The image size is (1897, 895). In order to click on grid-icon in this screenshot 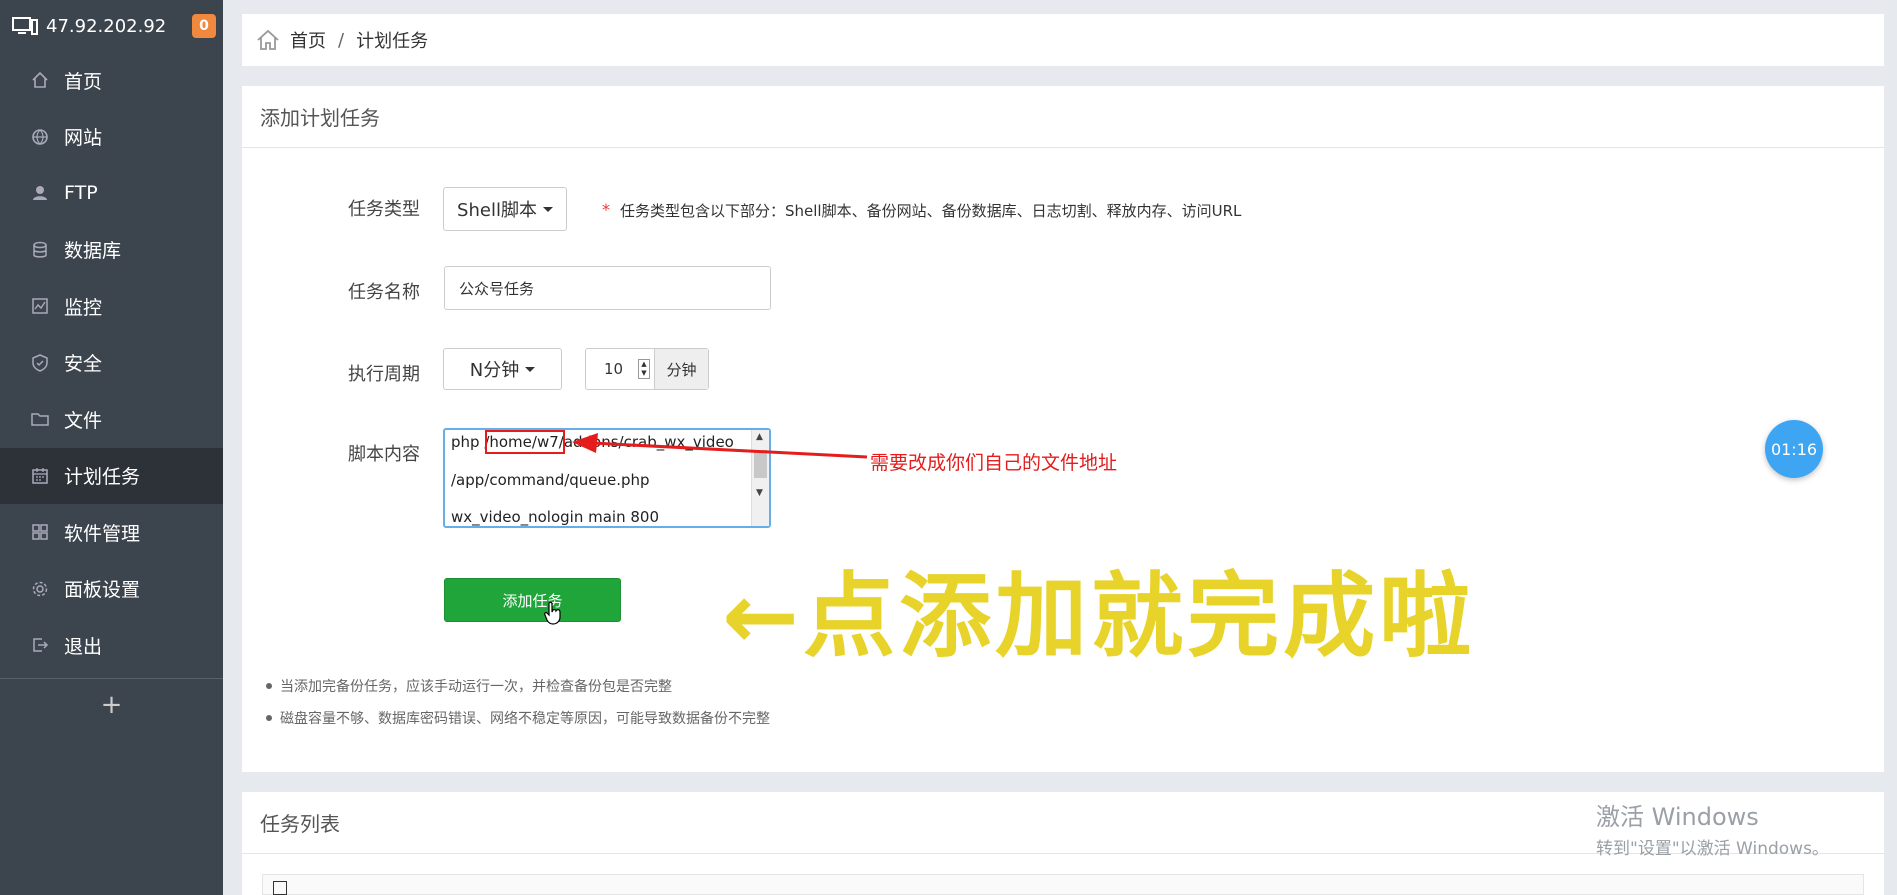, I will do `click(40, 532)`.